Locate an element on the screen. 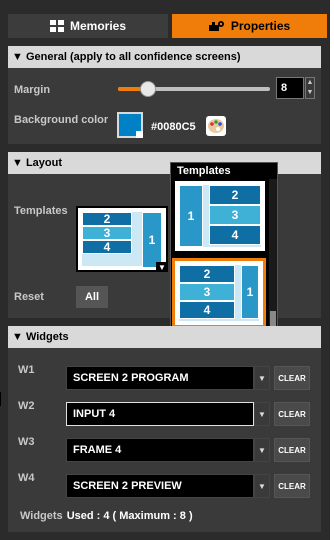  widget-w2-label: W2 is located at coordinates (26, 406).